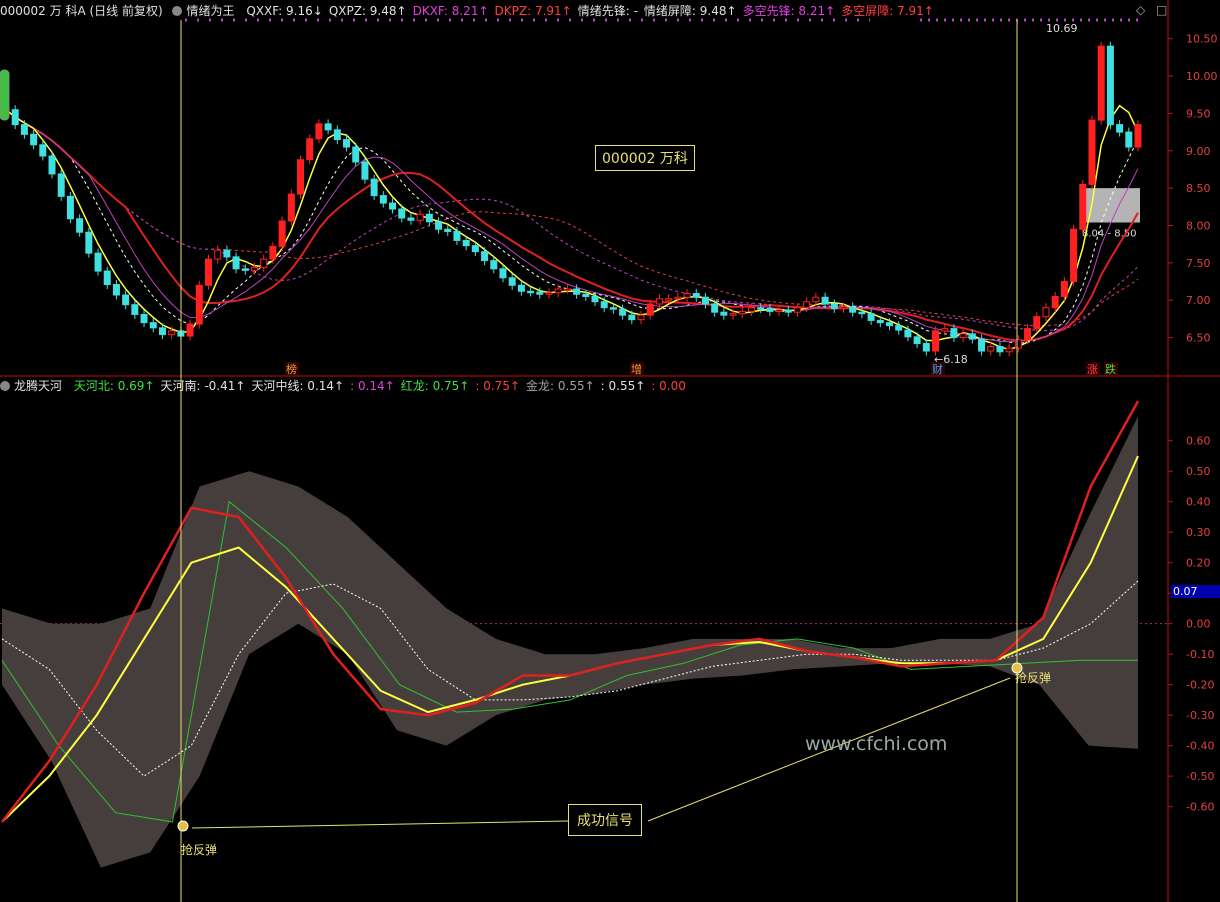  Describe the element at coordinates (645, 158) in the screenshot. I see `stock-name-box: 000002 万科` at that location.